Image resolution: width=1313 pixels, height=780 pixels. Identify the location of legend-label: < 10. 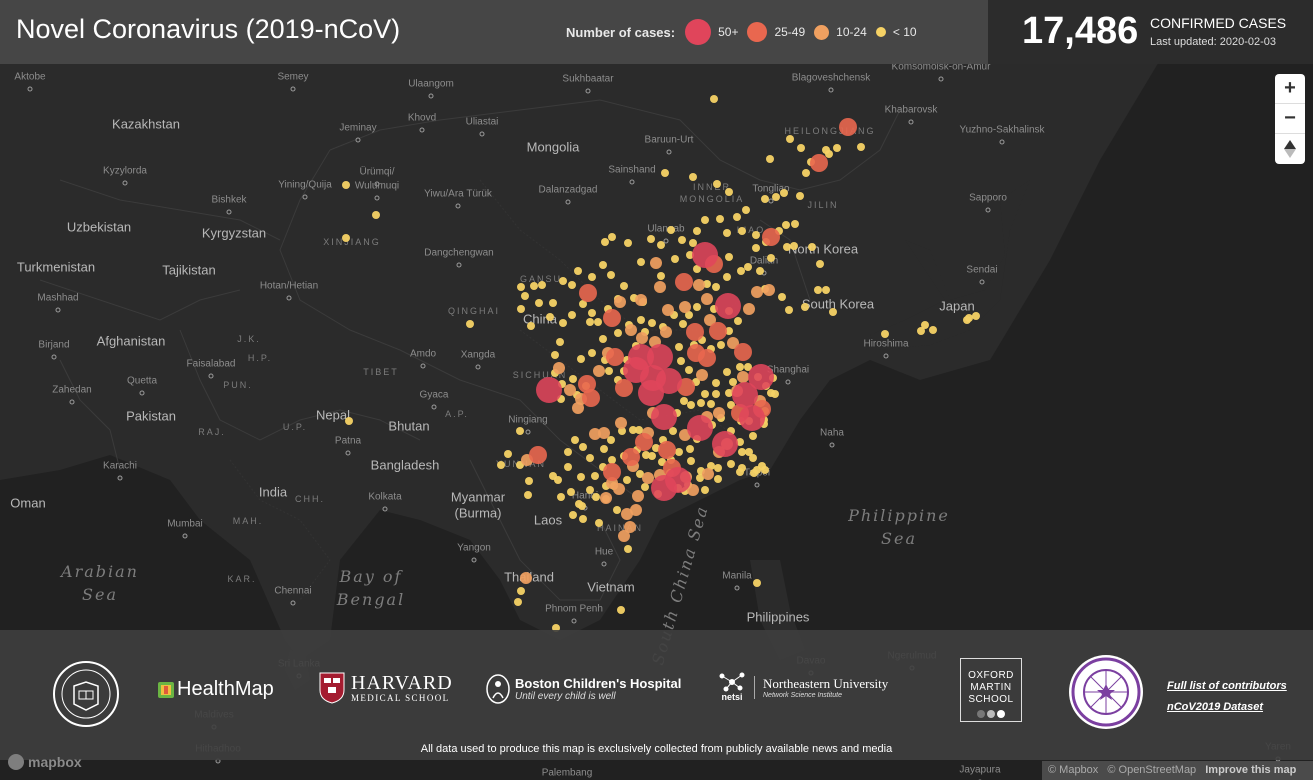
(904, 32).